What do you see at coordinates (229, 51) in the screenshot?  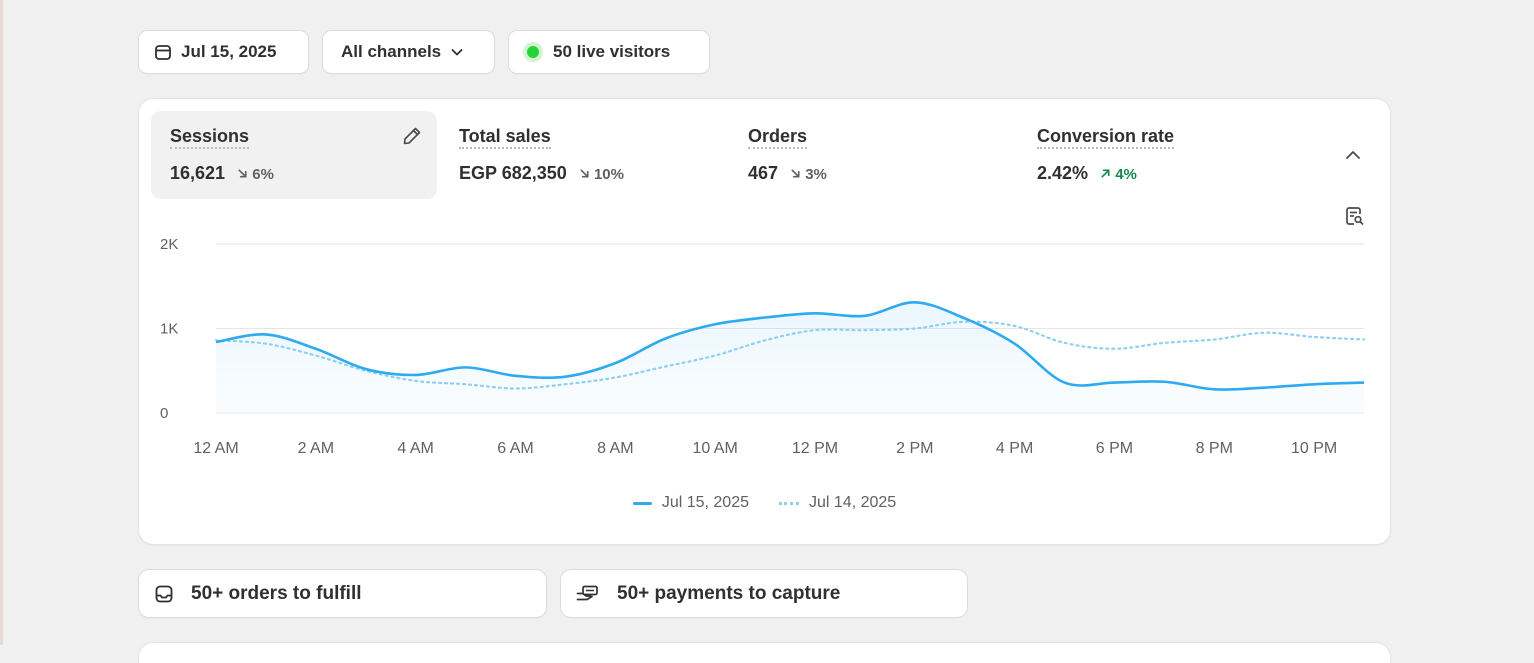 I see `date-label: Jul 15, 2025` at bounding box center [229, 51].